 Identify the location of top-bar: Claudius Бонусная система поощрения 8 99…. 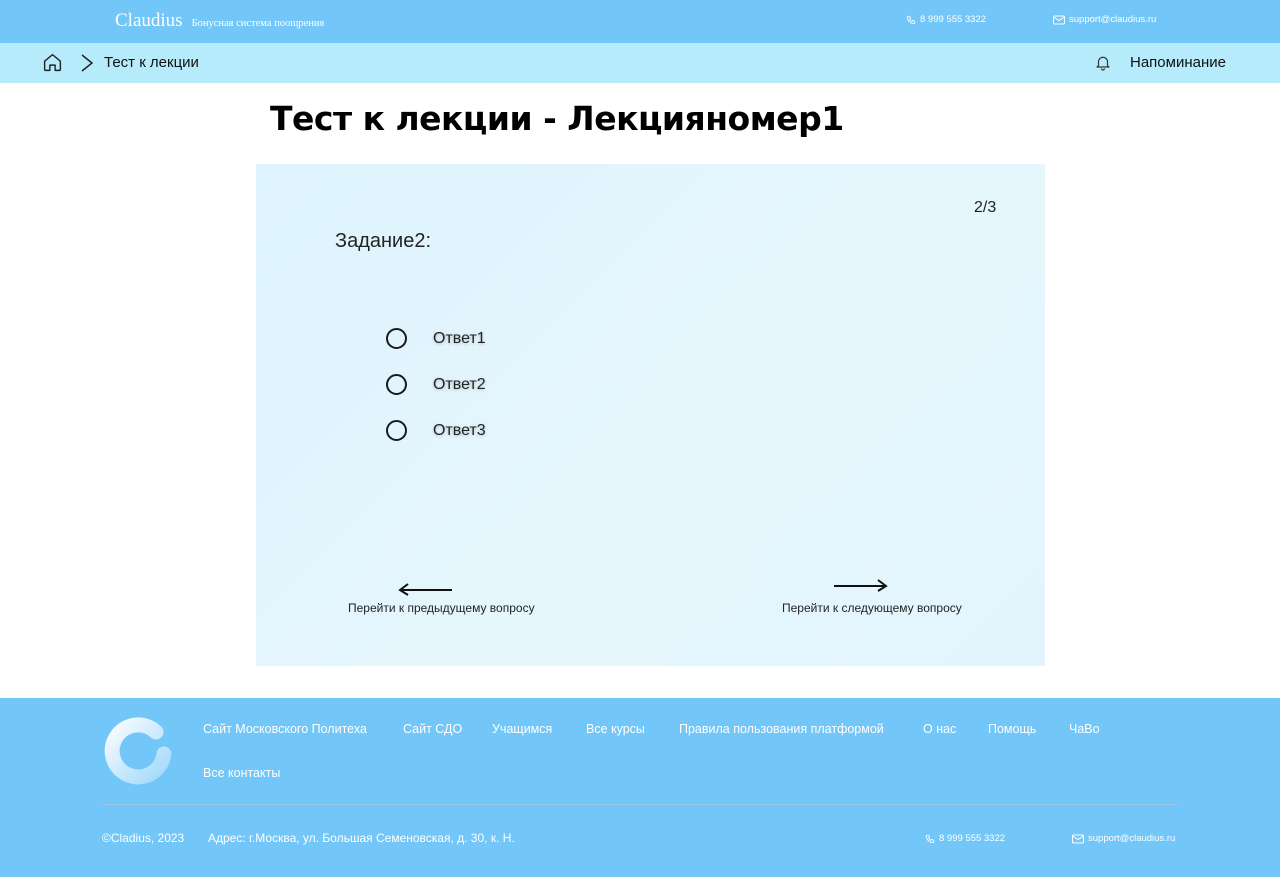
(640, 21).